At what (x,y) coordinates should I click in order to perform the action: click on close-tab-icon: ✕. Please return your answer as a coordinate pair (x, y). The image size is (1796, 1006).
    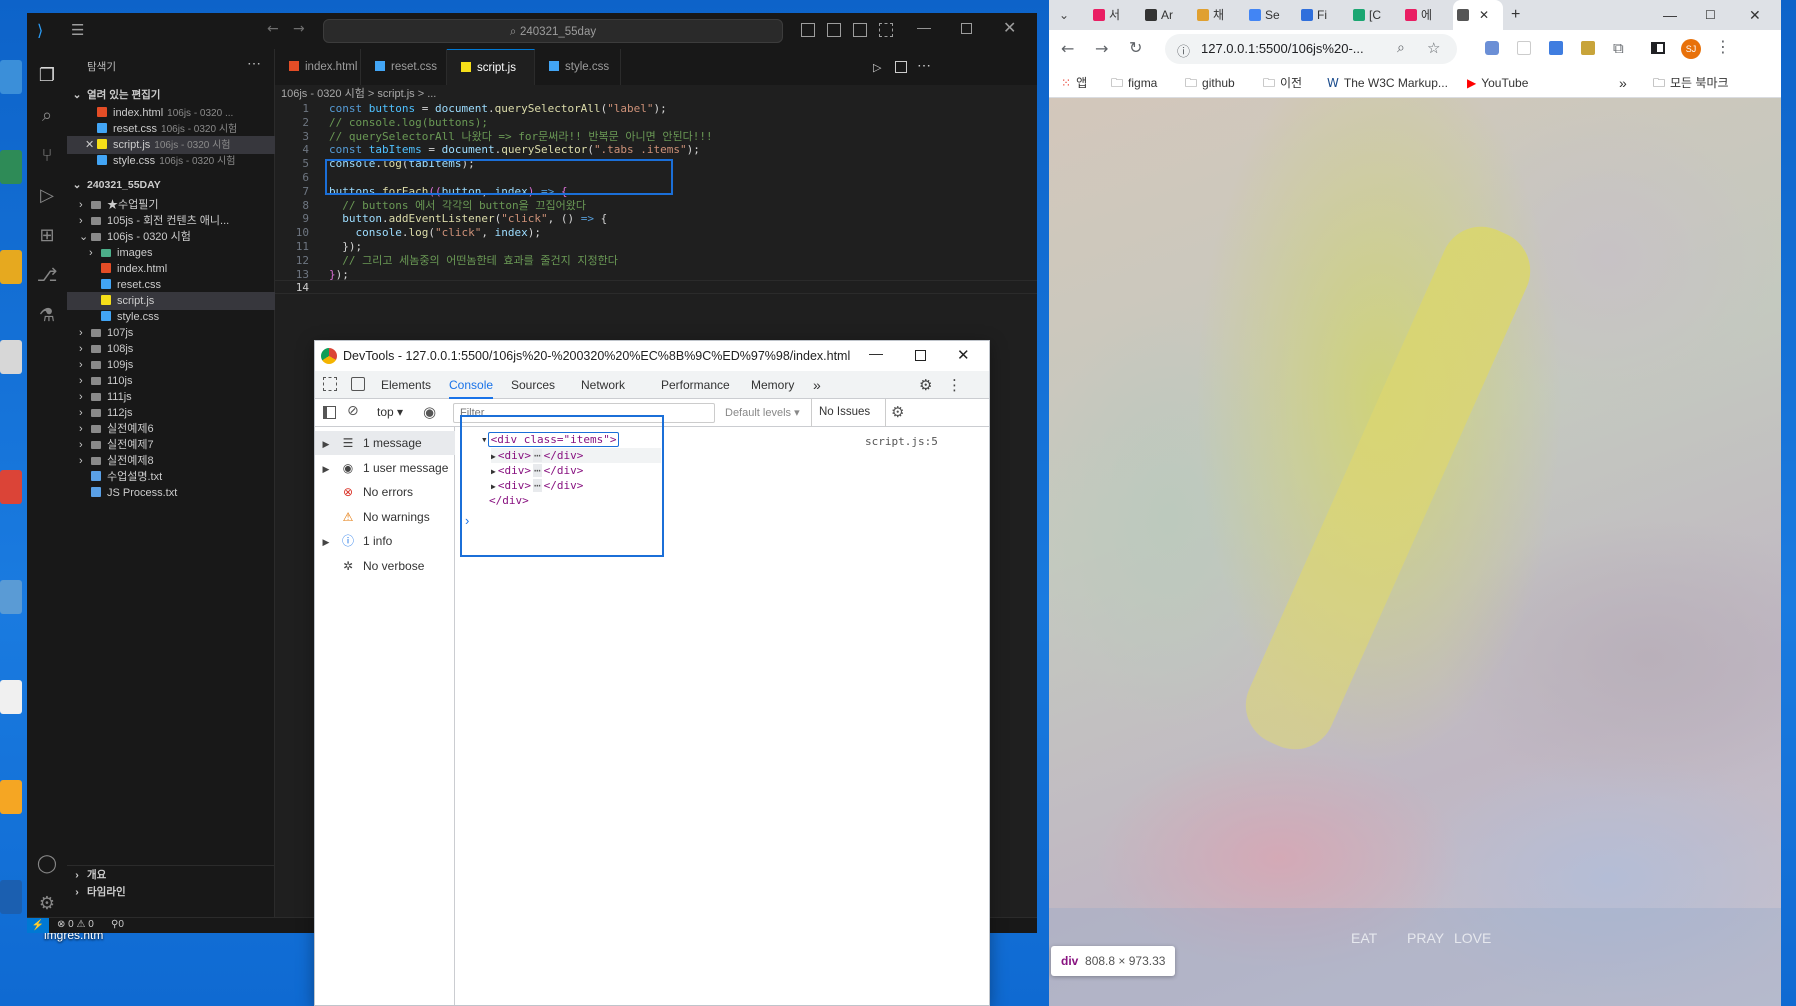
    Looking at the image, I should click on (1484, 15).